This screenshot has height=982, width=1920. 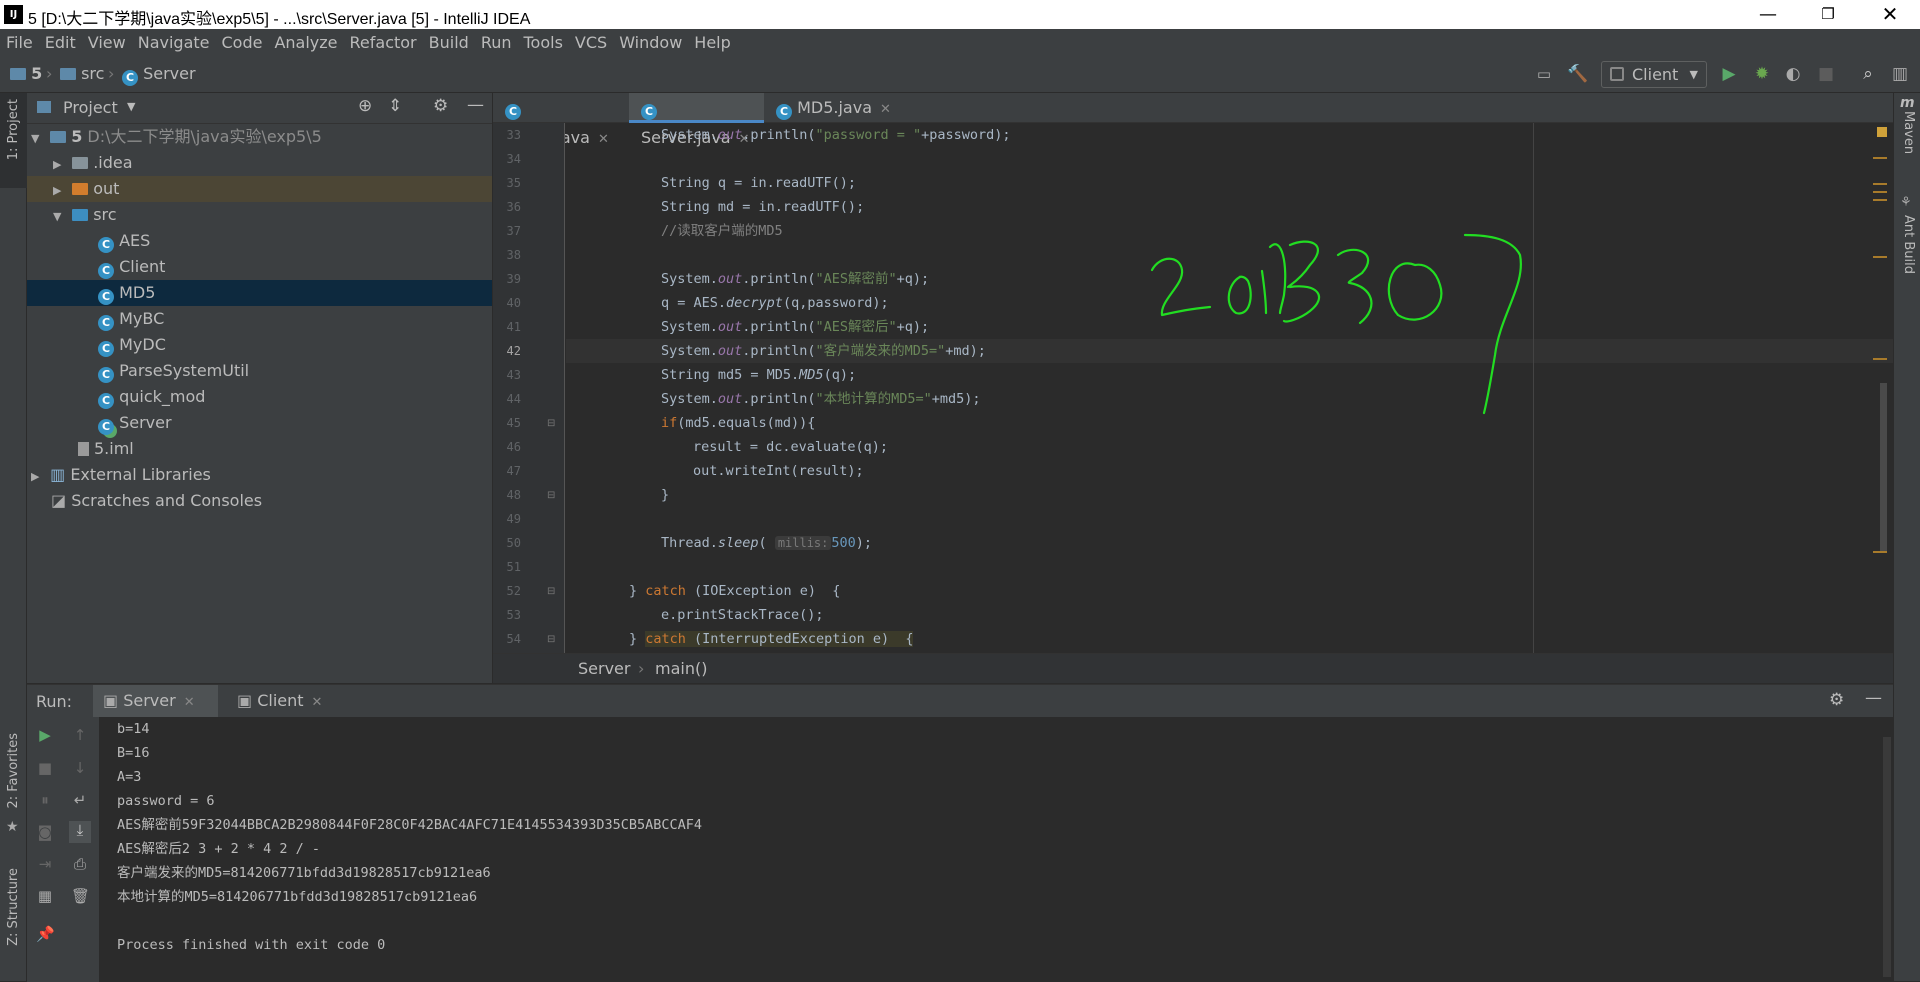 What do you see at coordinates (681, 668) in the screenshot?
I see `breadcrumb-method: main()` at bounding box center [681, 668].